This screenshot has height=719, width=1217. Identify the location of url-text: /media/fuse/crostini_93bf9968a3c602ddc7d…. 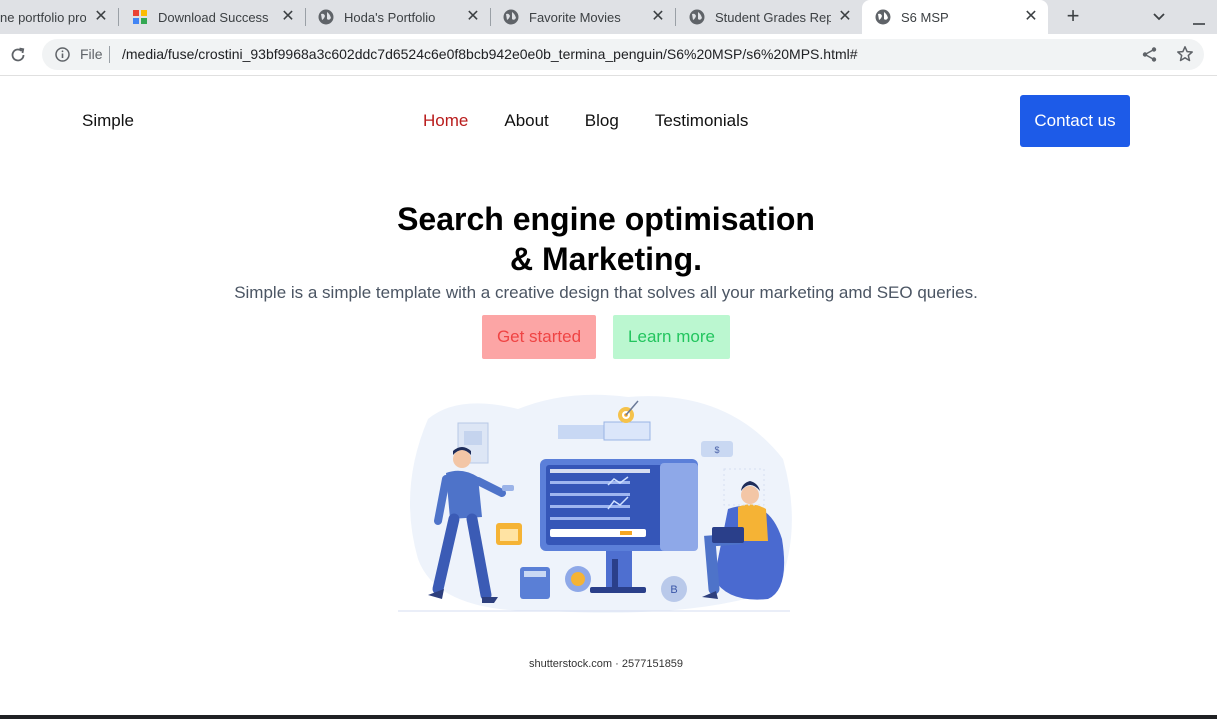
(490, 54).